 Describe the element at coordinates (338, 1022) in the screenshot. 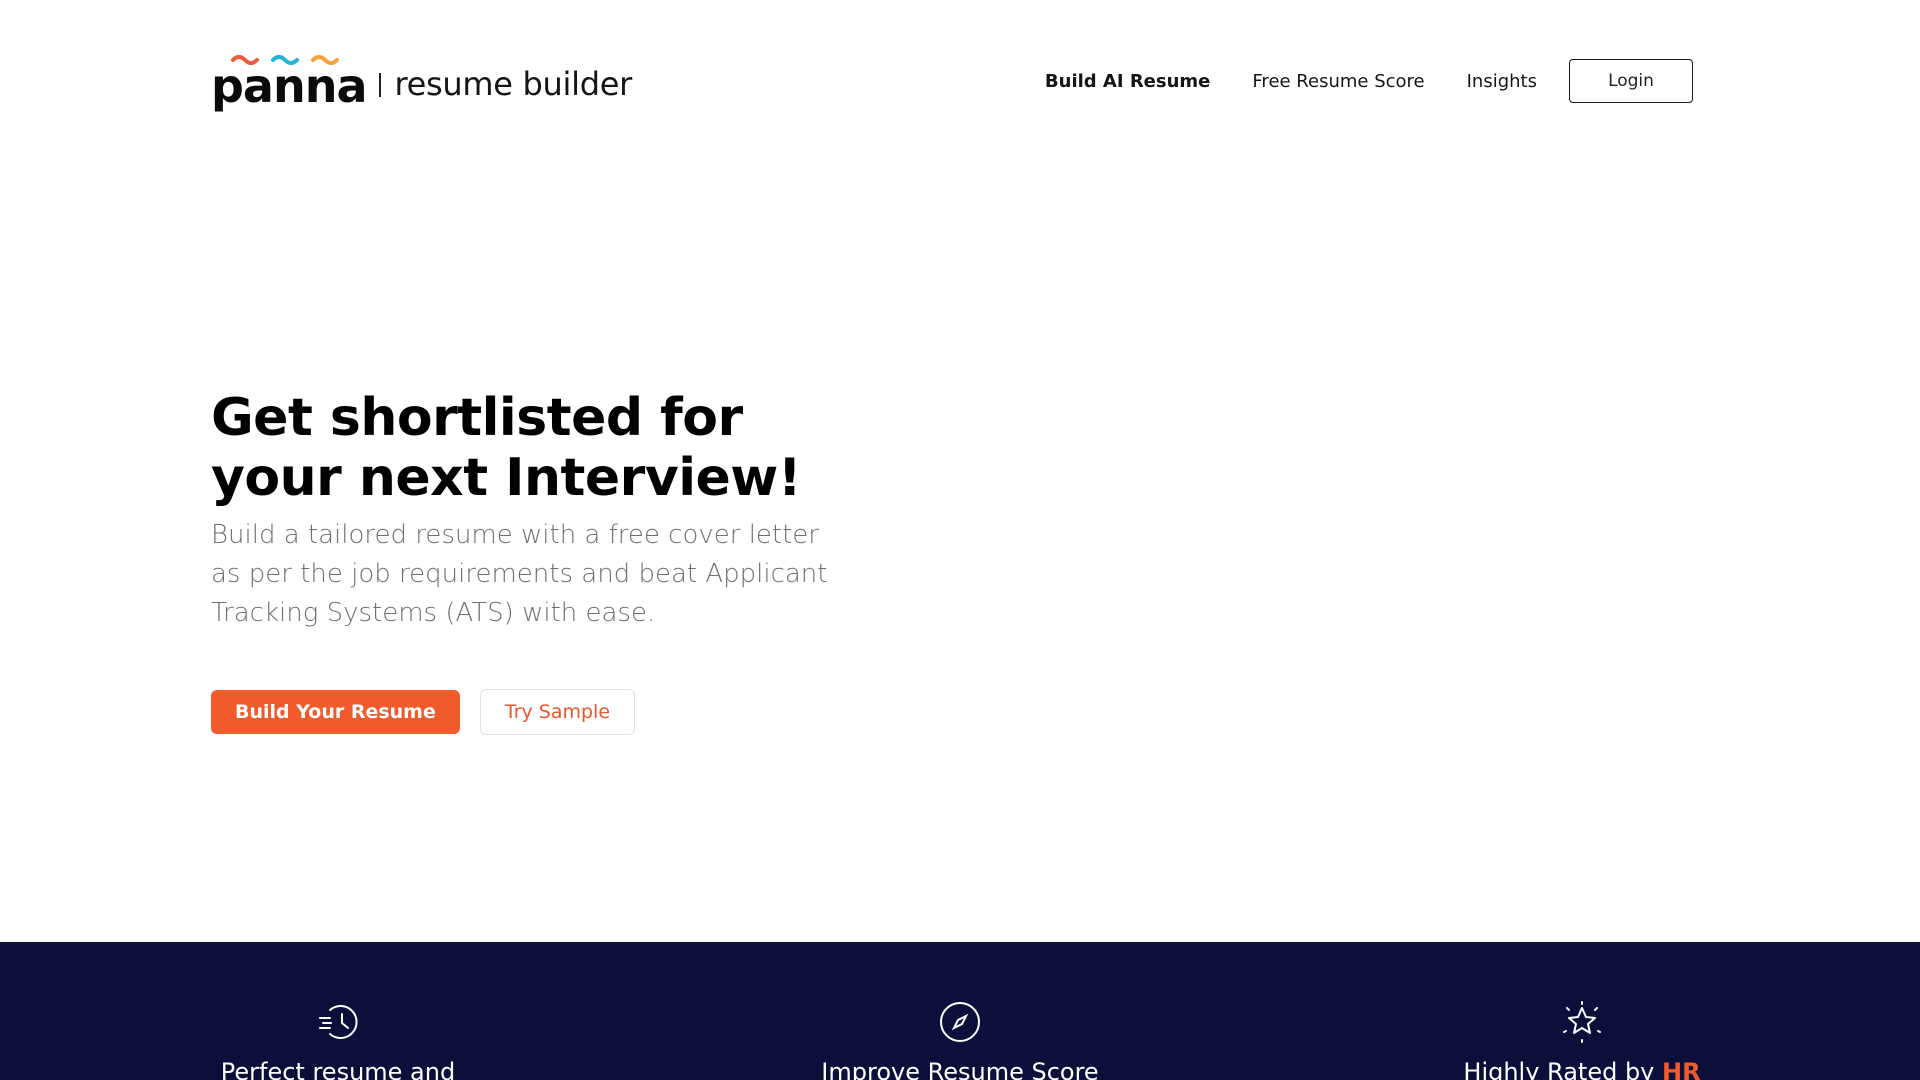

I see `fast-clock-icon` at that location.